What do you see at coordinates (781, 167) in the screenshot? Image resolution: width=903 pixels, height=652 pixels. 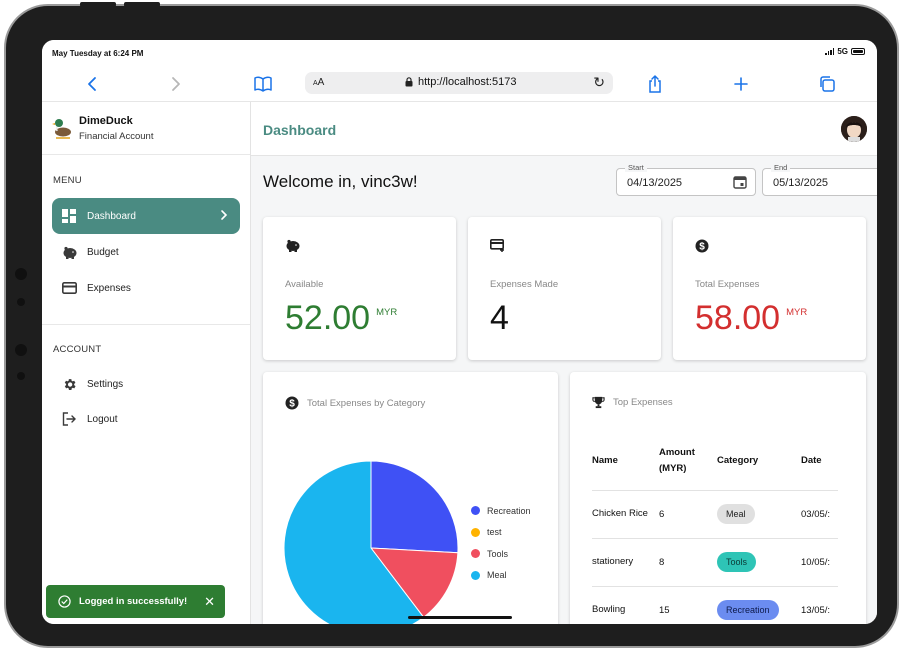 I see `end-date-label: End` at bounding box center [781, 167].